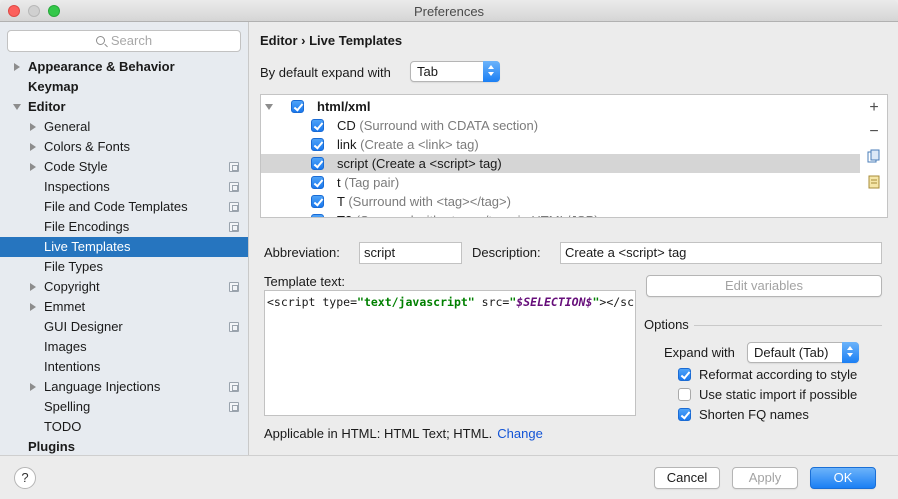 The width and height of the screenshot is (898, 499). What do you see at coordinates (560, 201) in the screenshot?
I see `template-row: T (Surround with <tag></tag>)` at bounding box center [560, 201].